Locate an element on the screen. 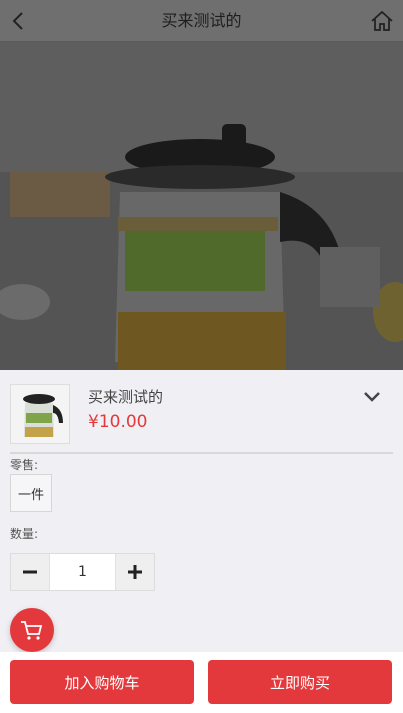 Image resolution: width=403 pixels, height=713 pixels. product-name: 买来测试的 is located at coordinates (126, 397).